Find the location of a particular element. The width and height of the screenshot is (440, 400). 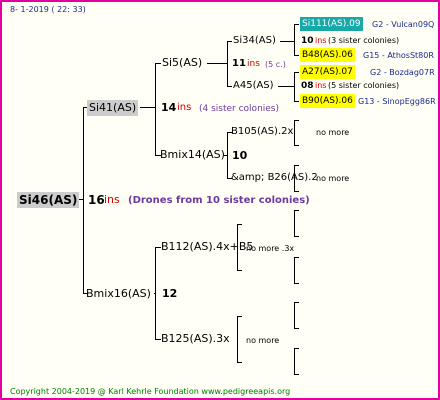

si34-ins: ins is located at coordinates (321, 40).